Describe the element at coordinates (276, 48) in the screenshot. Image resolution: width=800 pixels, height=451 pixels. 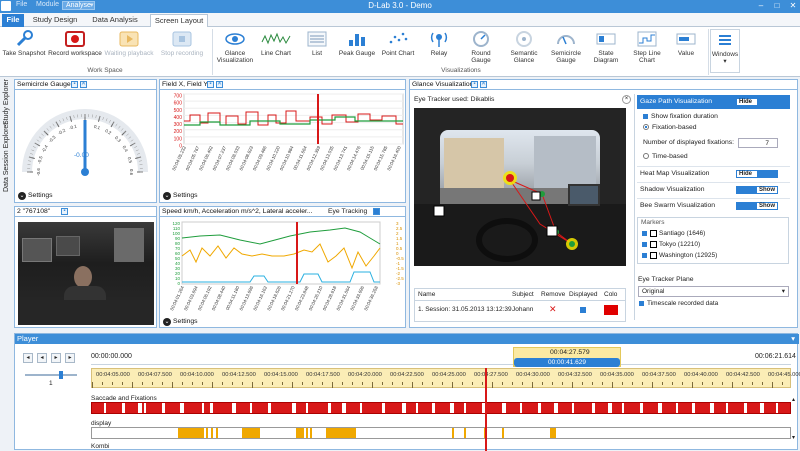
I see `line-chart-button: Line Chart` at that location.